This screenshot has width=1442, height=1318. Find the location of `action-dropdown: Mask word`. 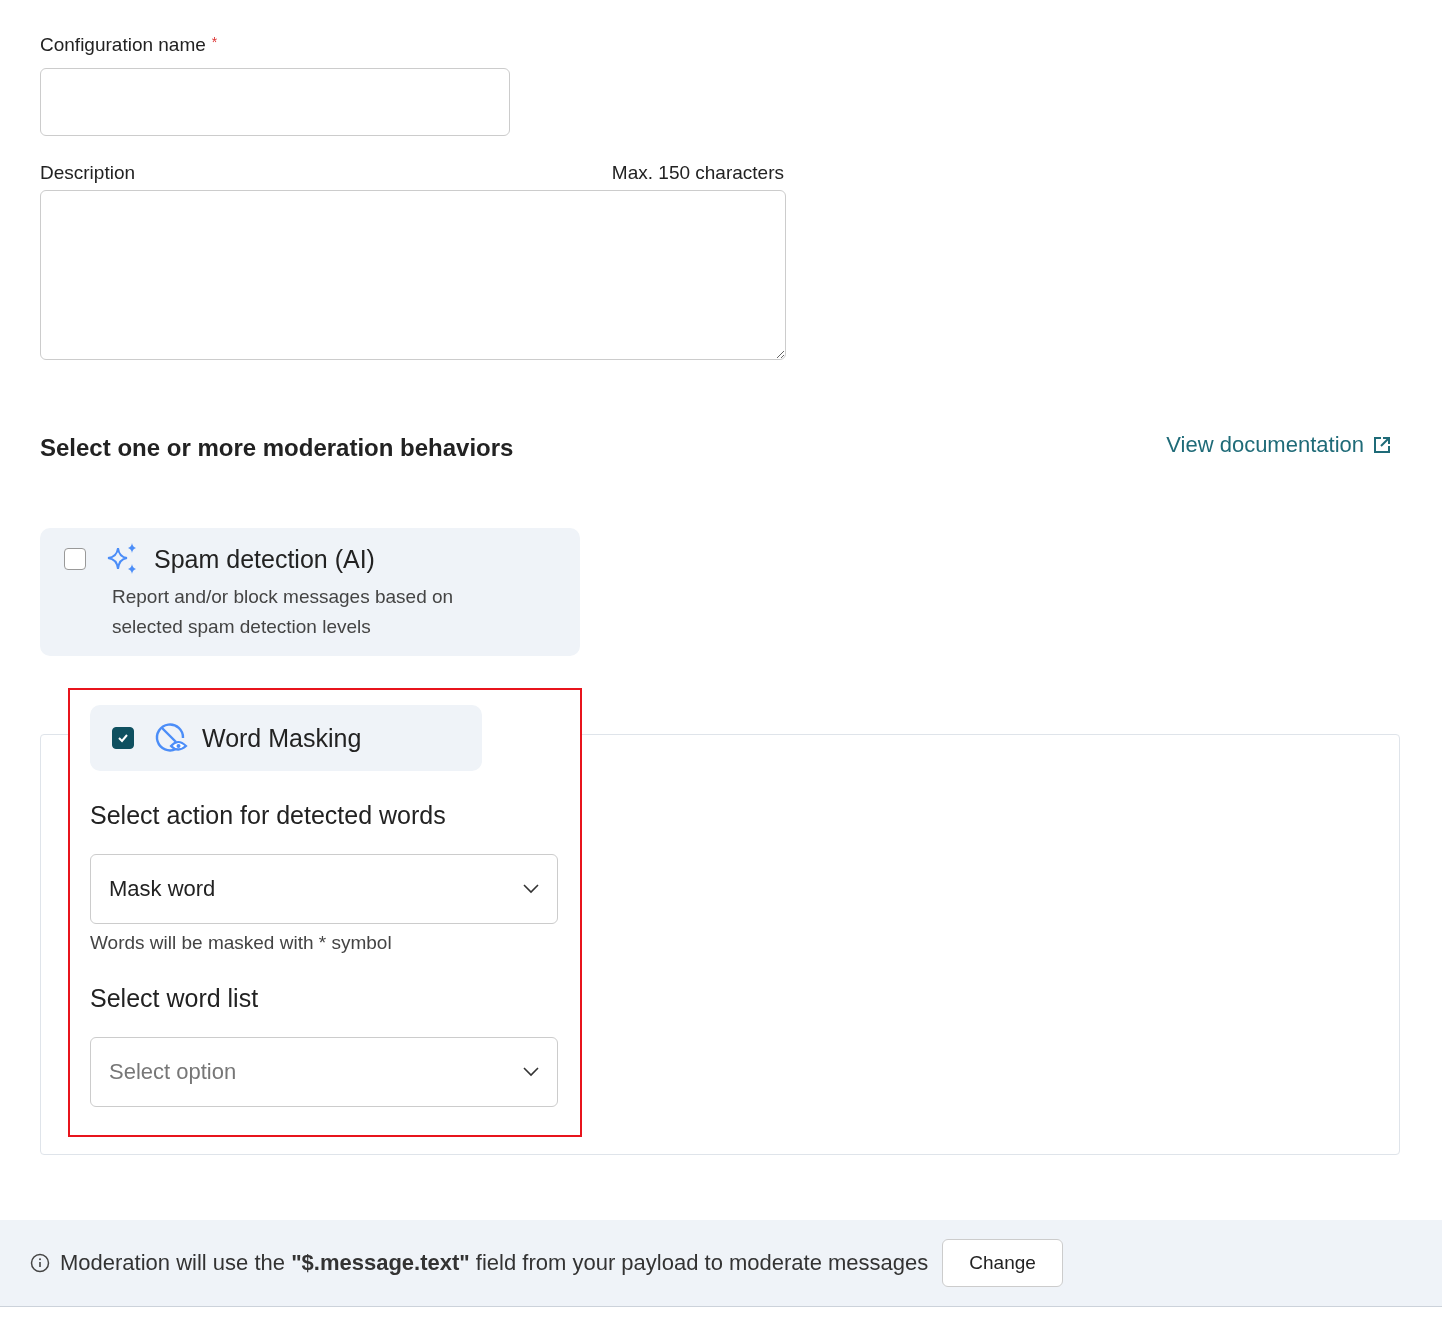

action-dropdown: Mask word is located at coordinates (324, 889).